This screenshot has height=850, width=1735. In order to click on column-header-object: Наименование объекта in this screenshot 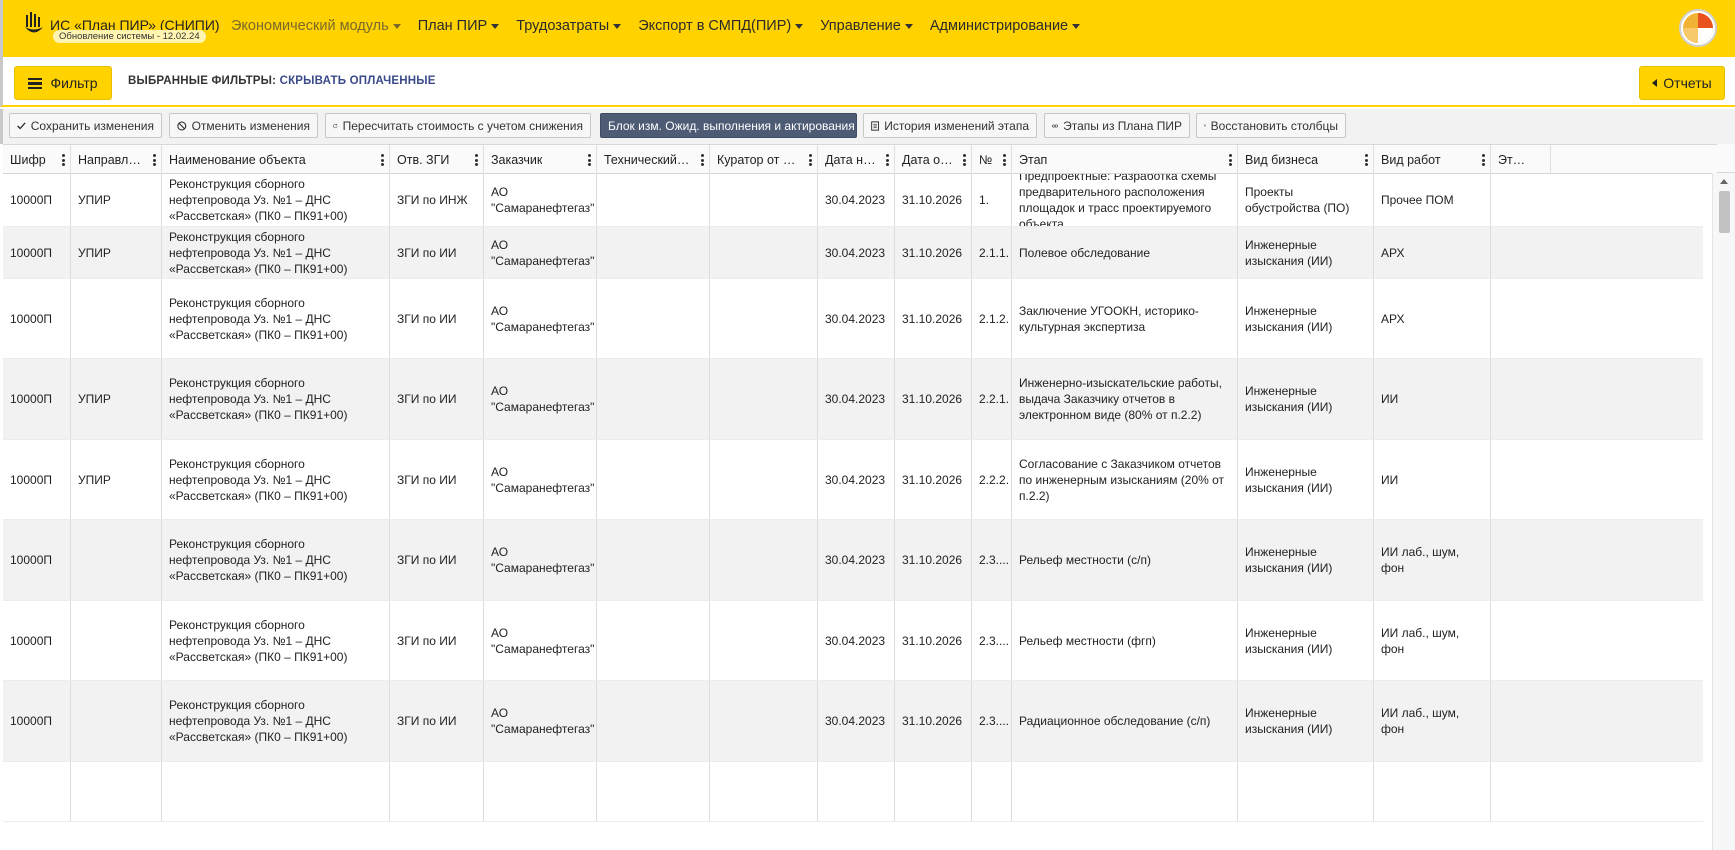, I will do `click(276, 159)`.